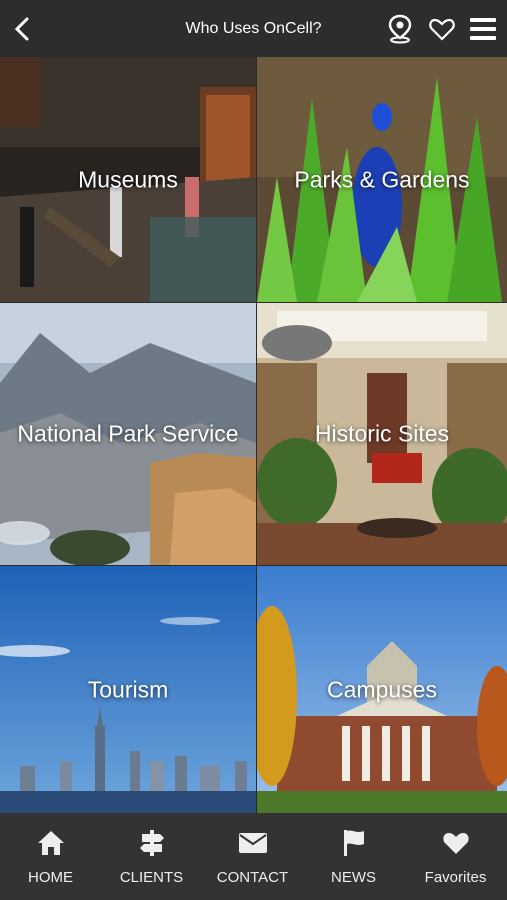 The height and width of the screenshot is (900, 507). I want to click on tile-label: Parks & Gardens, so click(382, 179).